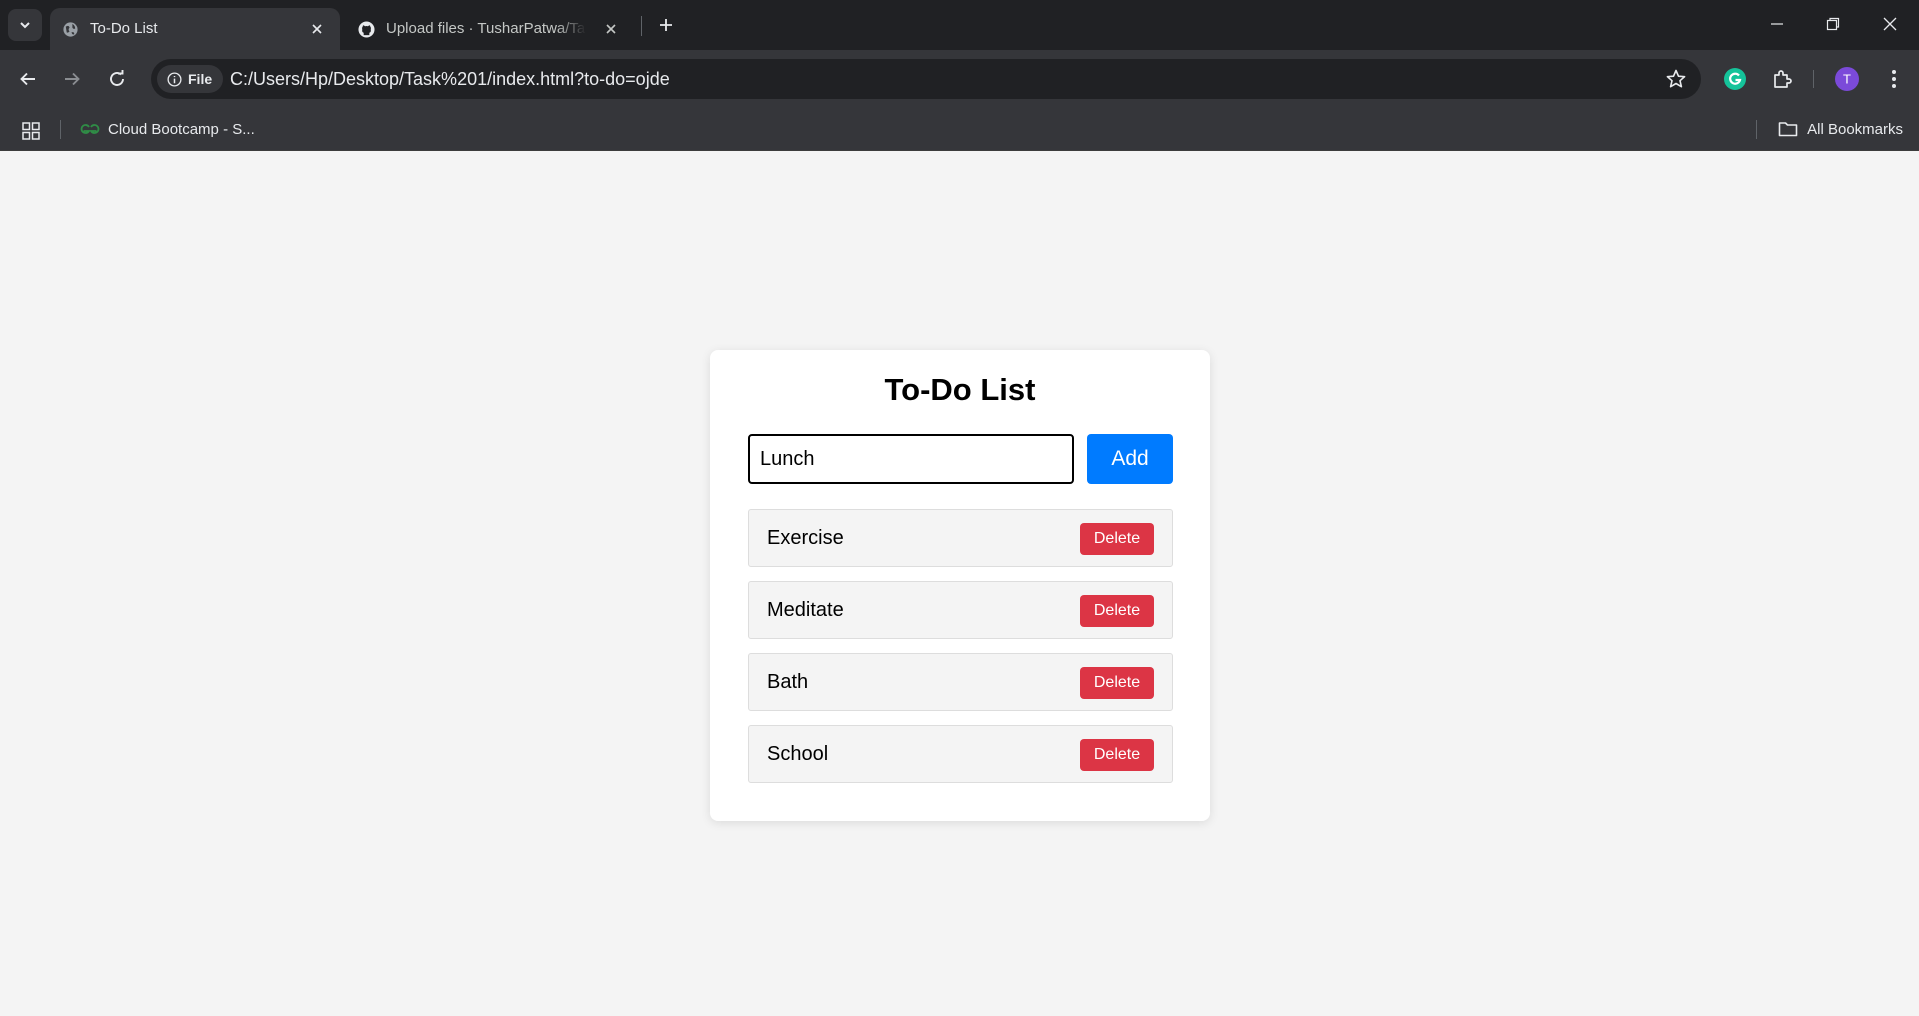 The height and width of the screenshot is (1016, 1919). I want to click on arrow-left-icon, so click(27, 79).